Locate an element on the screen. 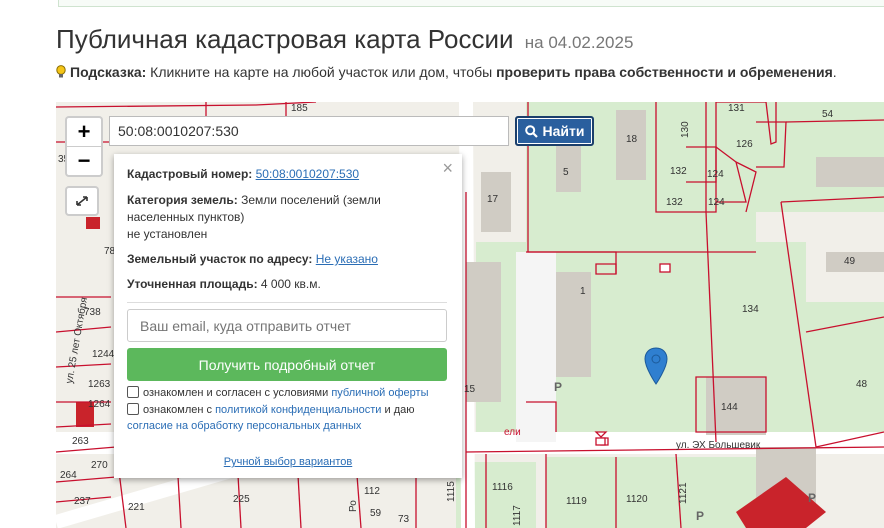 This screenshot has height=528, width=884. fullscreen-icon is located at coordinates (82, 201).